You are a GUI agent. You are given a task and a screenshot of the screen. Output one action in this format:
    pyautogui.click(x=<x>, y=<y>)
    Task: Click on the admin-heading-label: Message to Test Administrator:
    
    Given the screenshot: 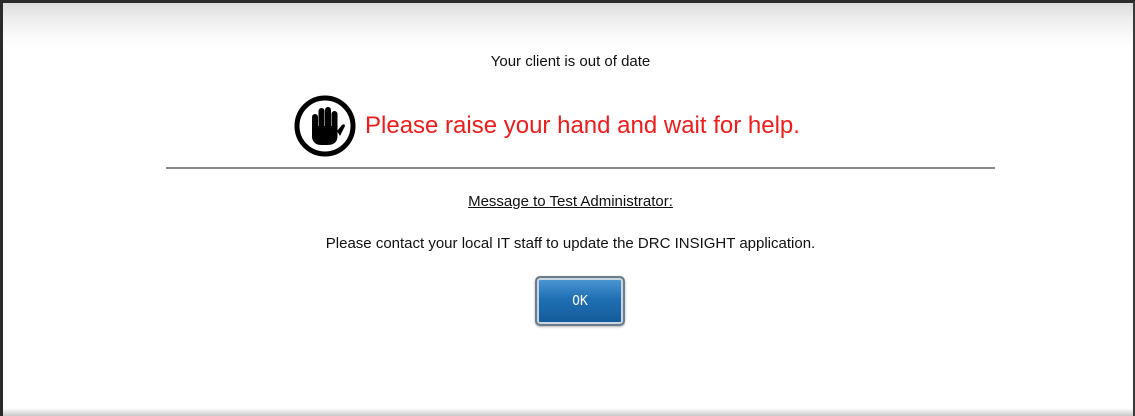 What is the action you would take?
    pyautogui.click(x=570, y=201)
    